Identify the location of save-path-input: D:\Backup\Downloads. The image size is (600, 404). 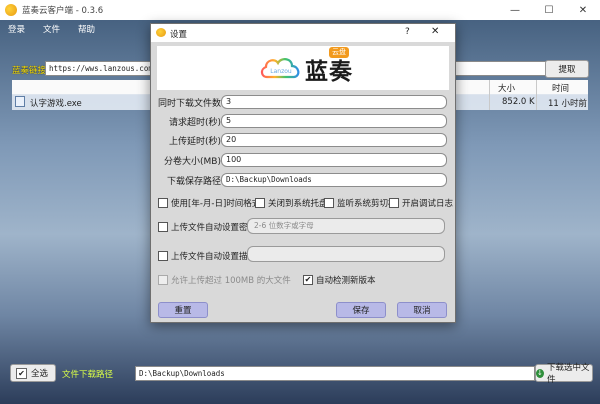
(334, 180).